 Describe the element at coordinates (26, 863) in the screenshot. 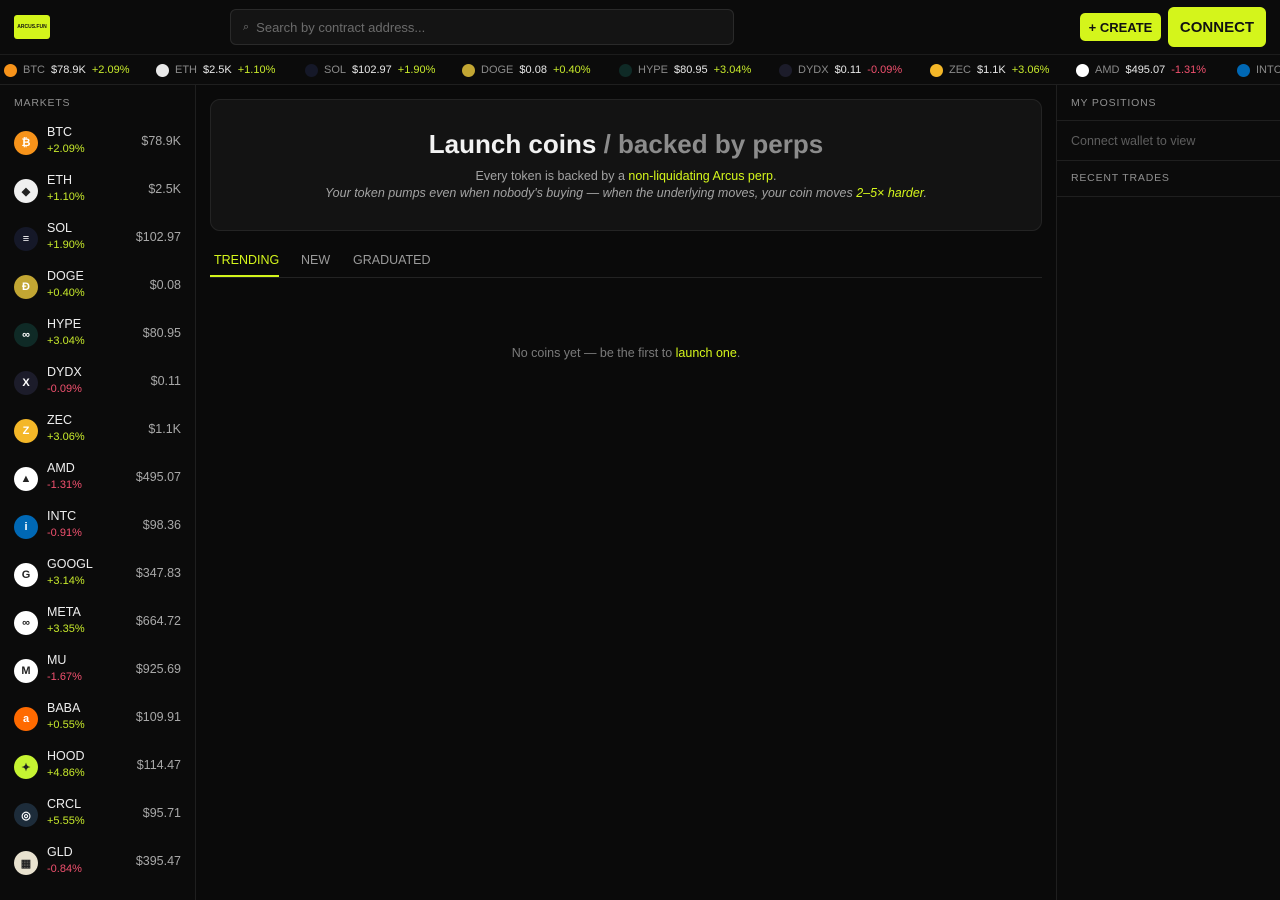

I see `gold-icon: ▦` at that location.